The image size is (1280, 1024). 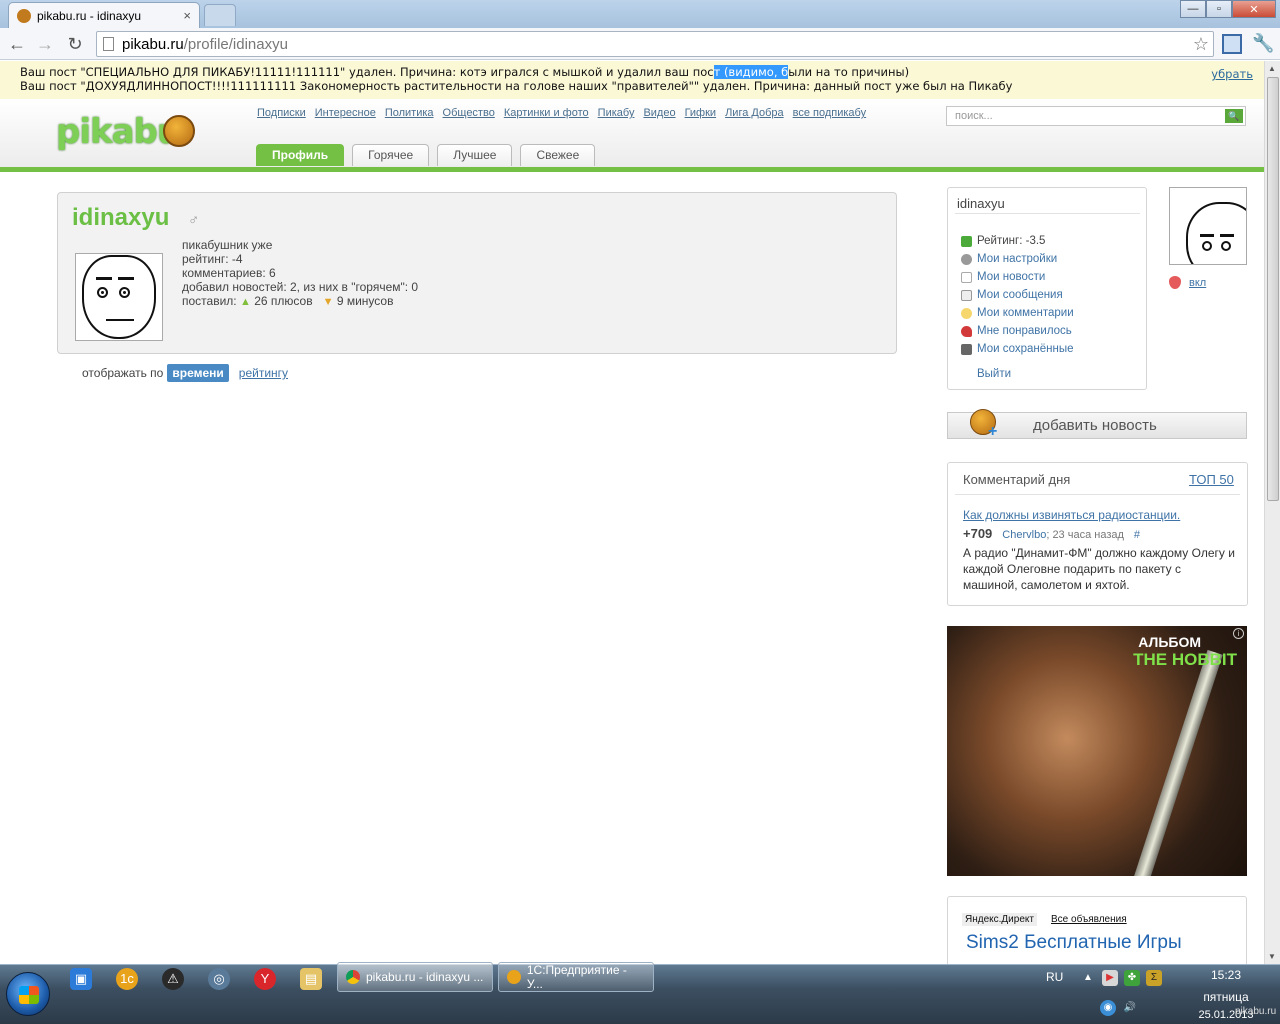 I want to click on tab-close-icon: ×, so click(x=187, y=15).